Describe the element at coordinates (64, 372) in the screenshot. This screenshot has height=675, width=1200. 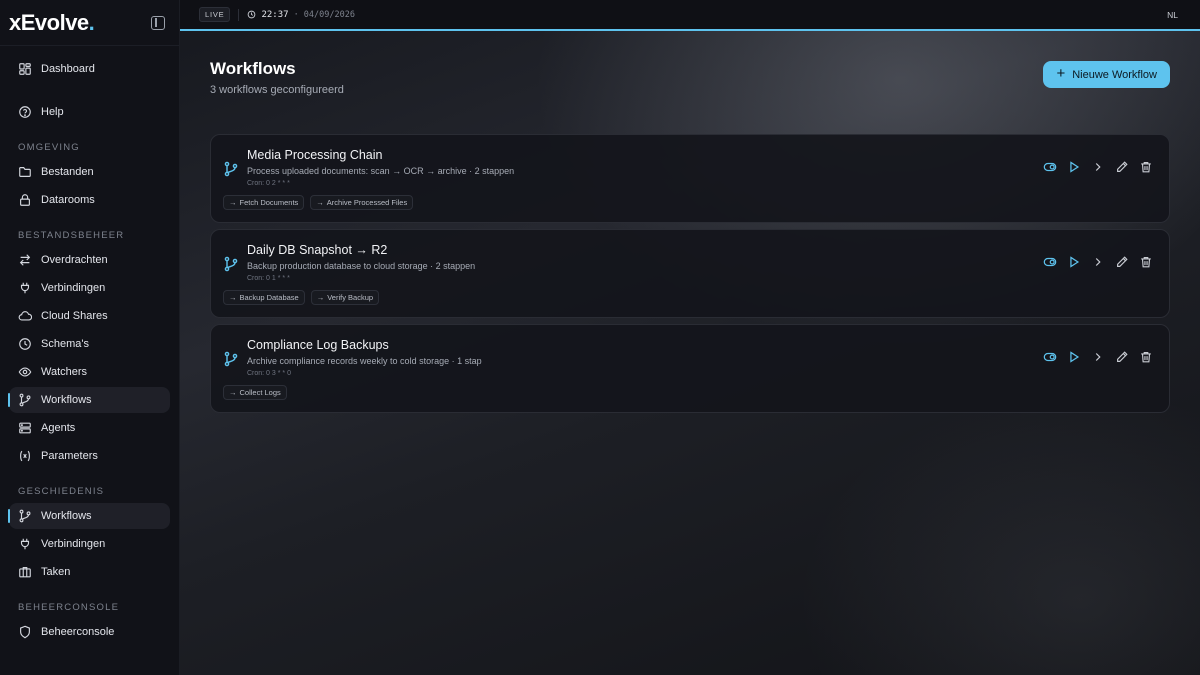
I see `sidebar-item-label: Watchers` at that location.